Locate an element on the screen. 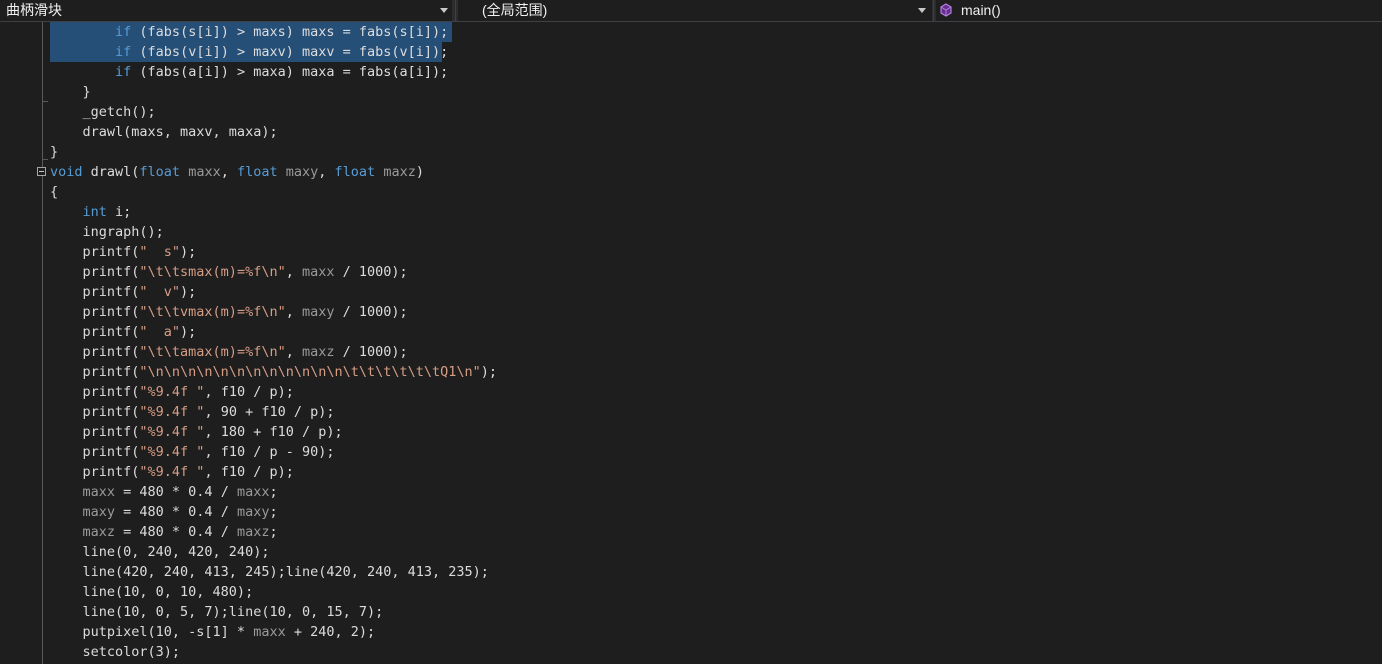 This screenshot has width=1382, height=664. code-token: float is located at coordinates (160, 172).